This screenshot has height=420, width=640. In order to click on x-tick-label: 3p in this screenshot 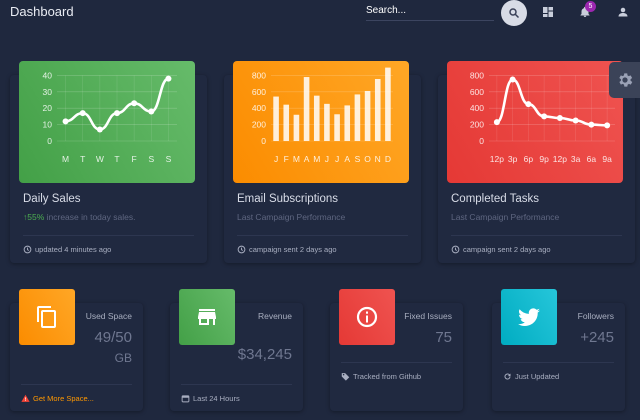, I will do `click(513, 159)`.